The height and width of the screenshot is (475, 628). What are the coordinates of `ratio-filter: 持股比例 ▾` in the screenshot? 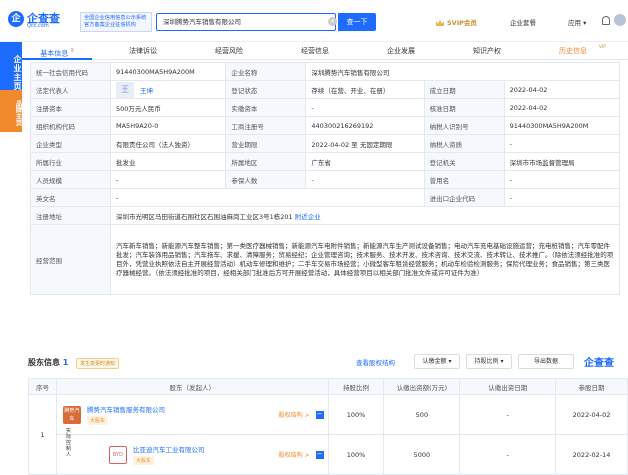 It's located at (489, 361).